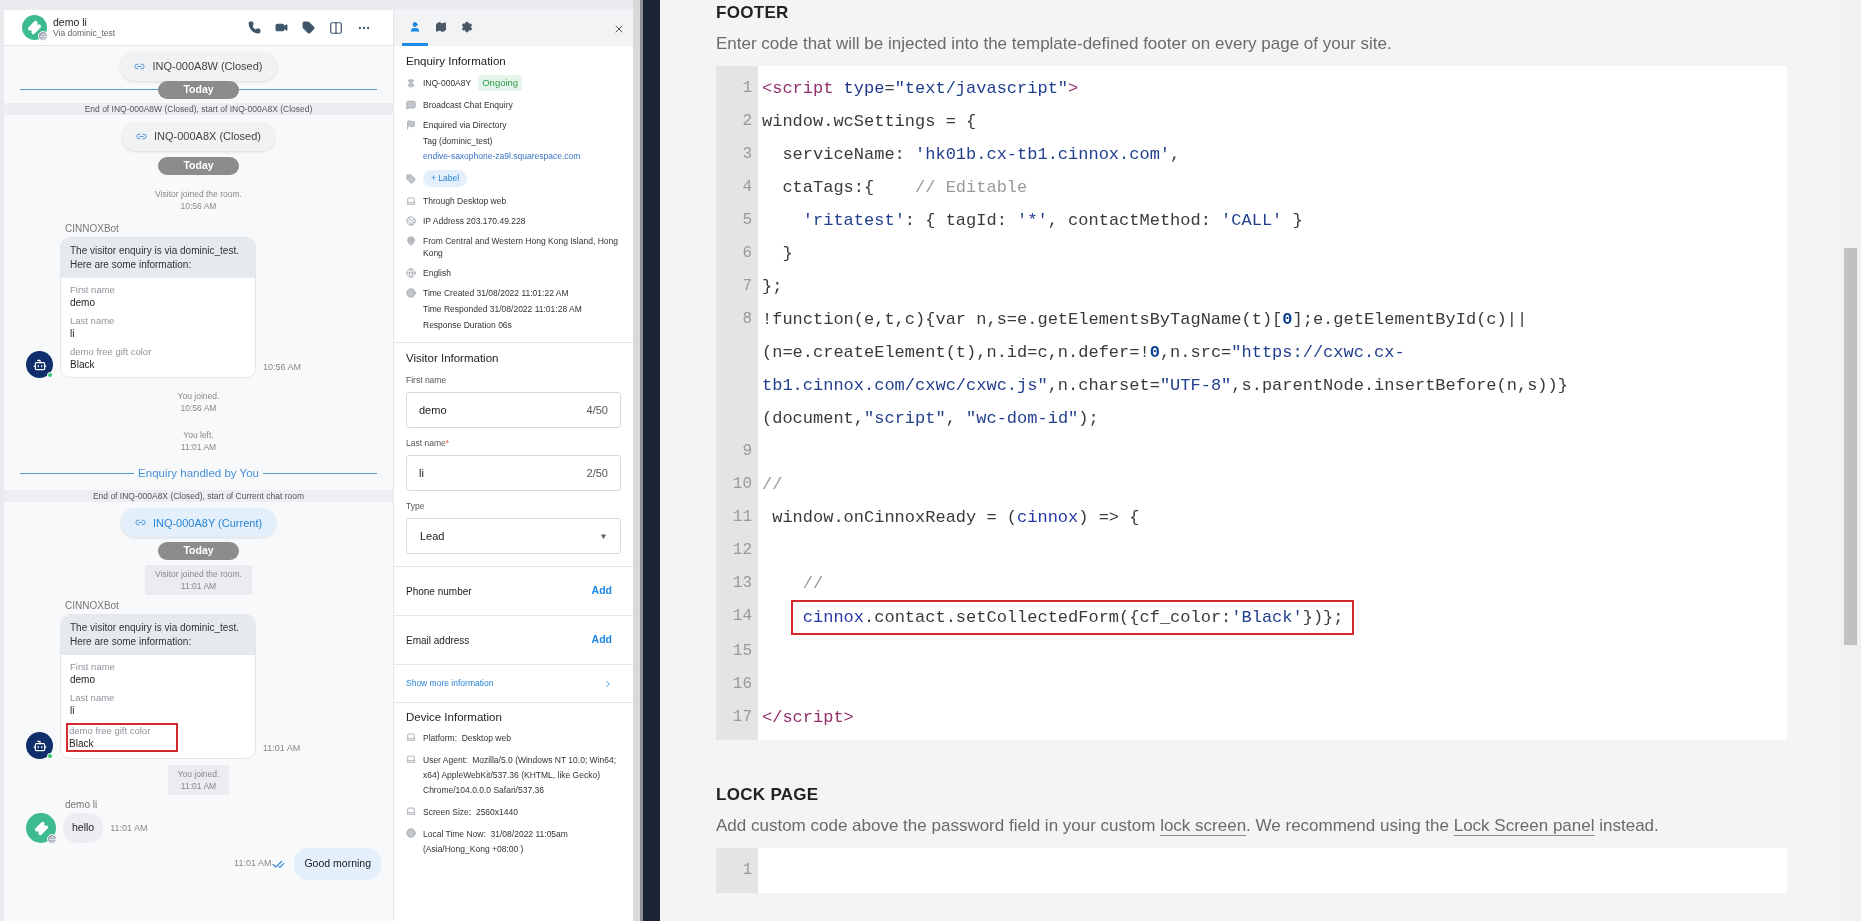 The image size is (1861, 921). Describe the element at coordinates (474, 221) in the screenshot. I see `info-text: IP Address 203.170.49.228` at that location.